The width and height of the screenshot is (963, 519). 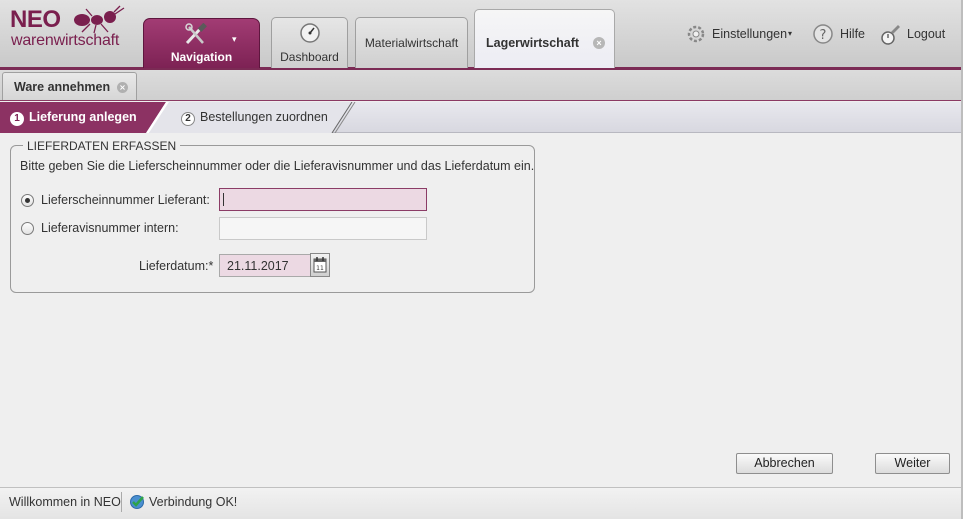 I want to click on navigation-label: Navigation, so click(x=201, y=57).